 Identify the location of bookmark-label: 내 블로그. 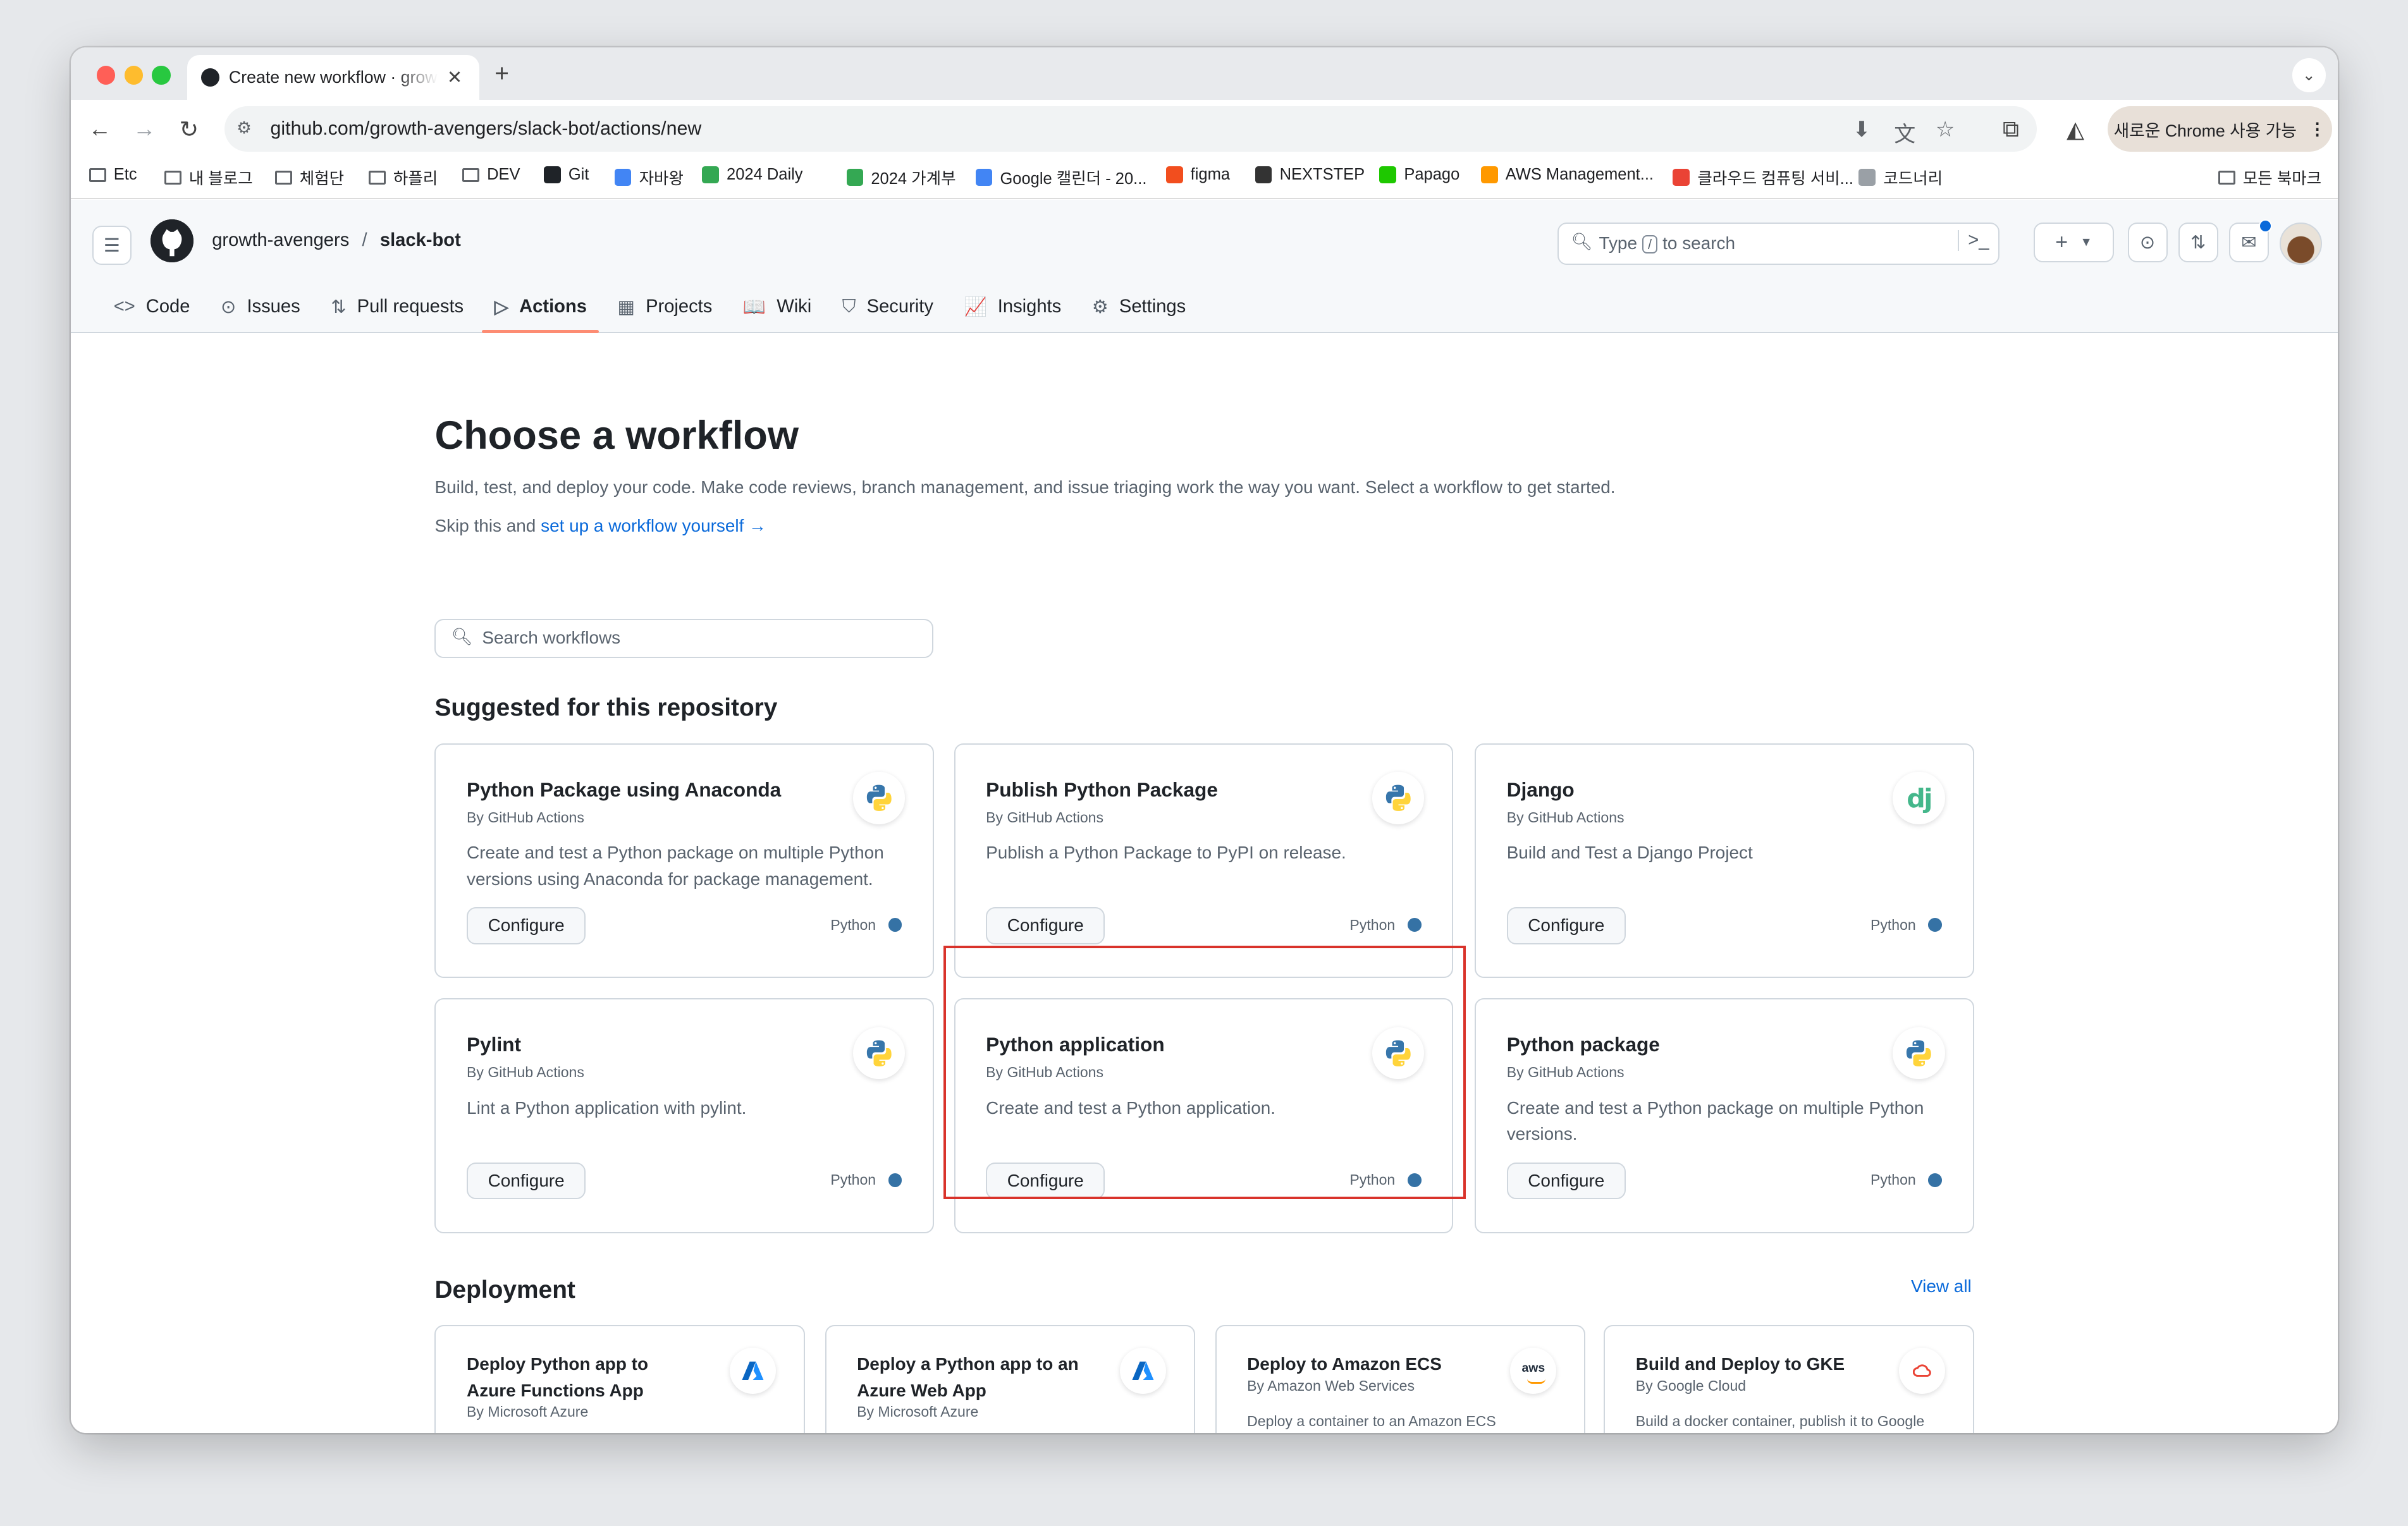
(220, 179).